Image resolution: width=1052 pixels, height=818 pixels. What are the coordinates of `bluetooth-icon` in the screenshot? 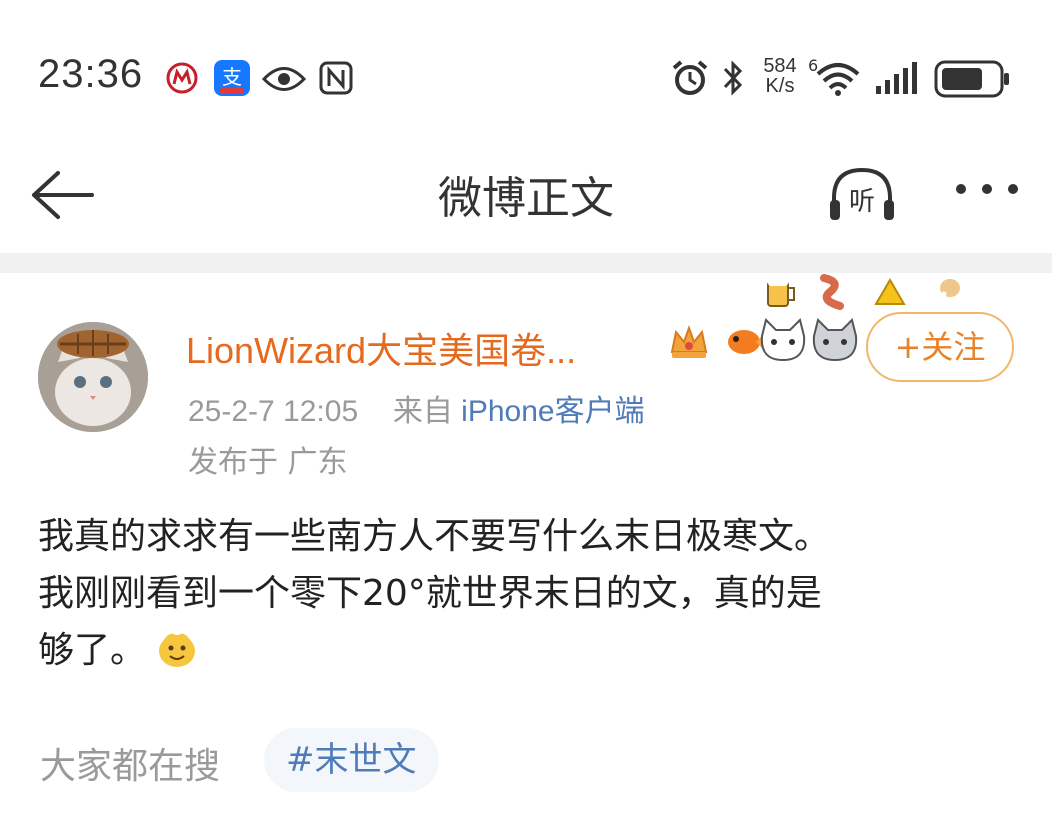 It's located at (733, 78).